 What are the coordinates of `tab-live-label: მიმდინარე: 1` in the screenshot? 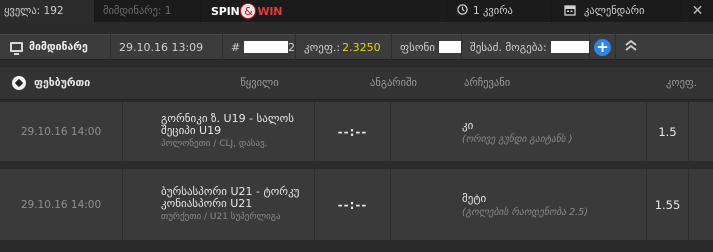 It's located at (137, 11).